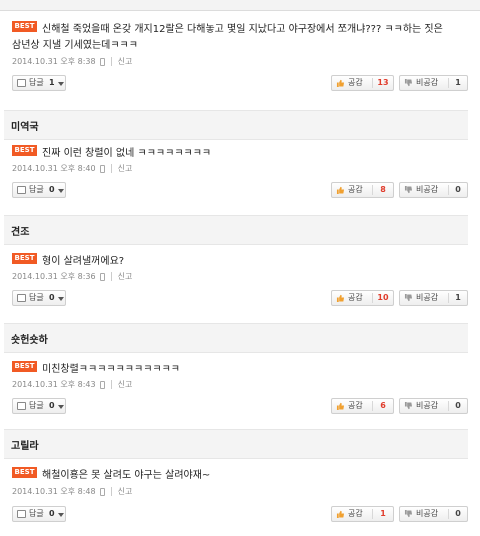 This screenshot has width=480, height=536. I want to click on comment-meta: 2014.10.31 오후 8:38 신고, so click(72, 61).